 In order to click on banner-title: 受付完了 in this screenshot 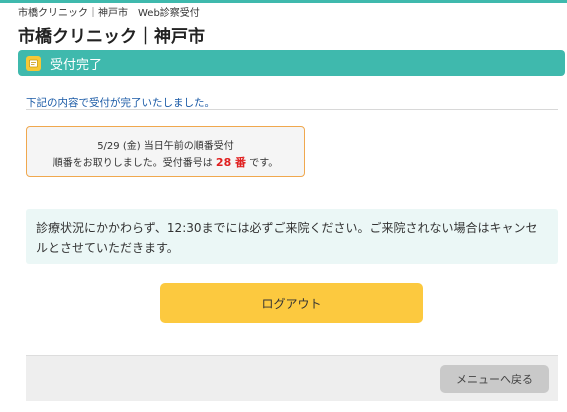, I will do `click(76, 65)`.